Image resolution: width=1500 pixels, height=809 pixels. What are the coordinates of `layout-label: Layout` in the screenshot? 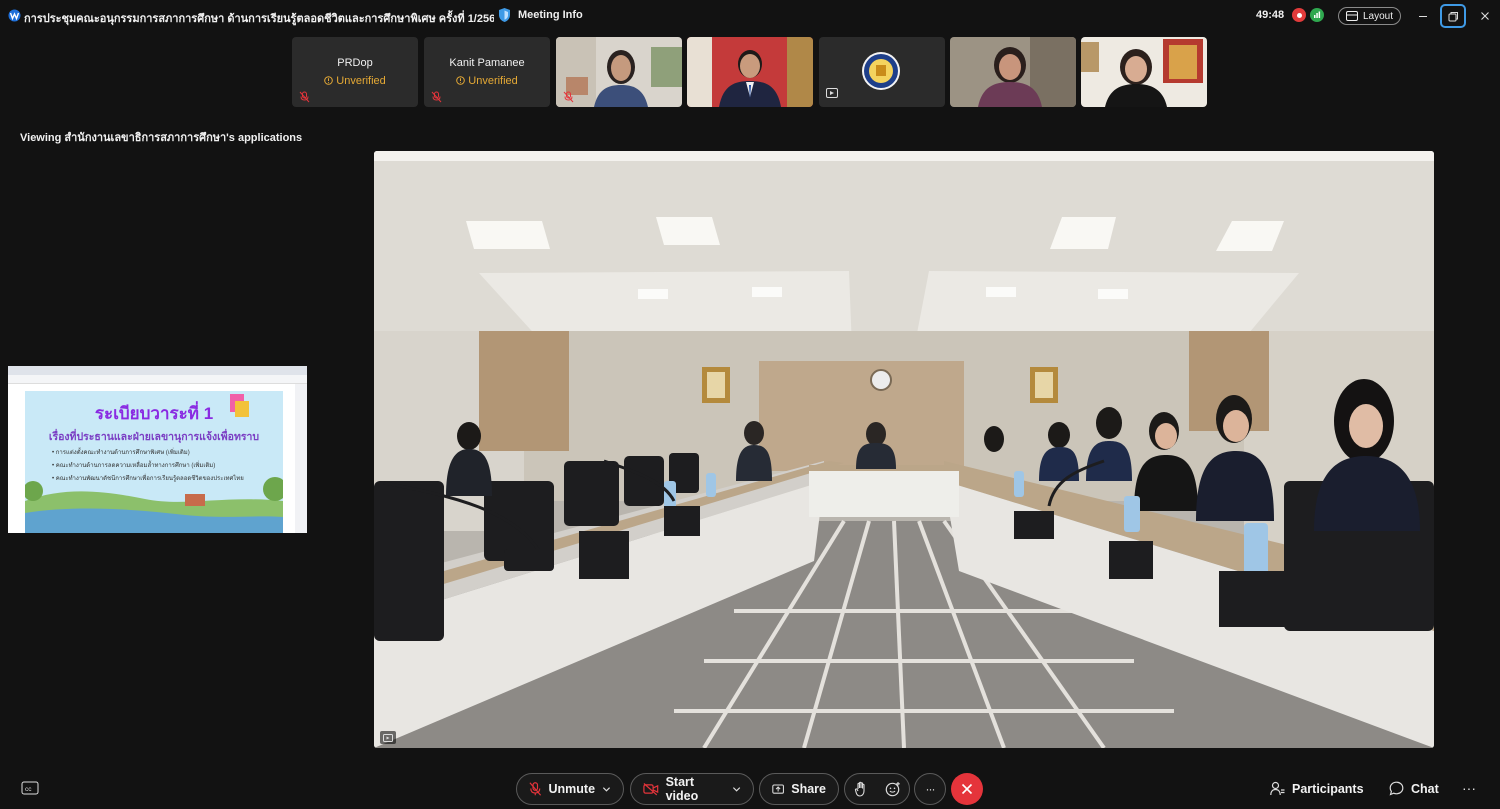 It's located at (1378, 16).